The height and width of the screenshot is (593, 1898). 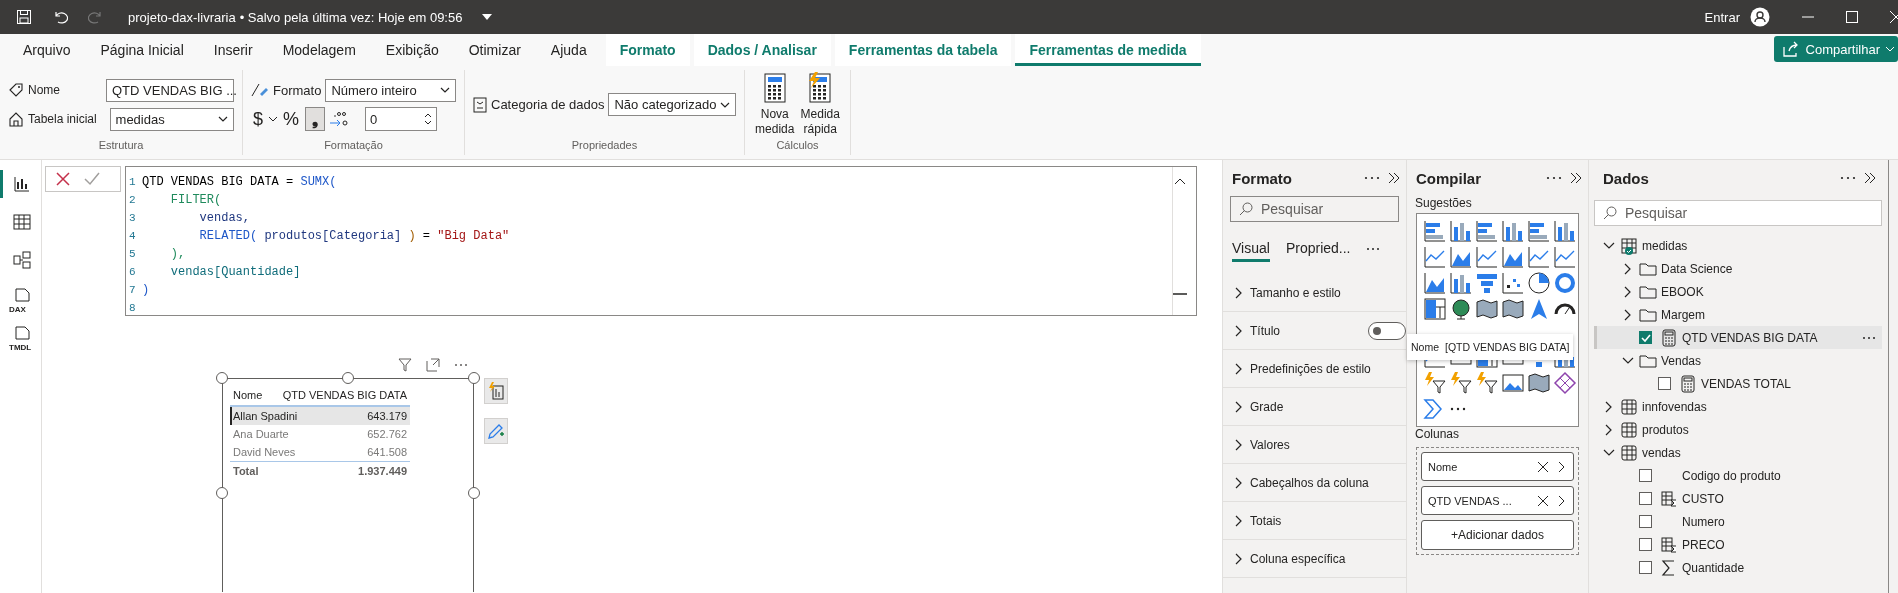 What do you see at coordinates (132, 236) in the screenshot?
I see `line-number: 4` at bounding box center [132, 236].